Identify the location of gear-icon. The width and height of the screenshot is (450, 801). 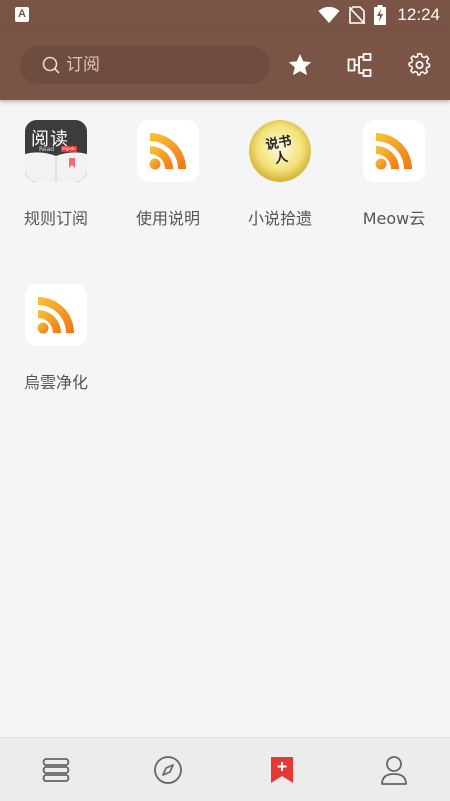
(419, 64).